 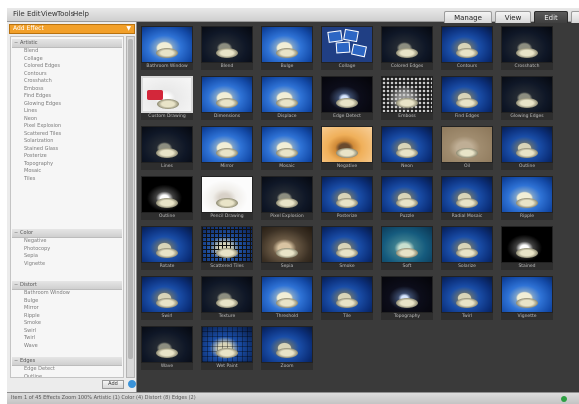 I want to click on sidebar-scrollbar, so click(x=130, y=207).